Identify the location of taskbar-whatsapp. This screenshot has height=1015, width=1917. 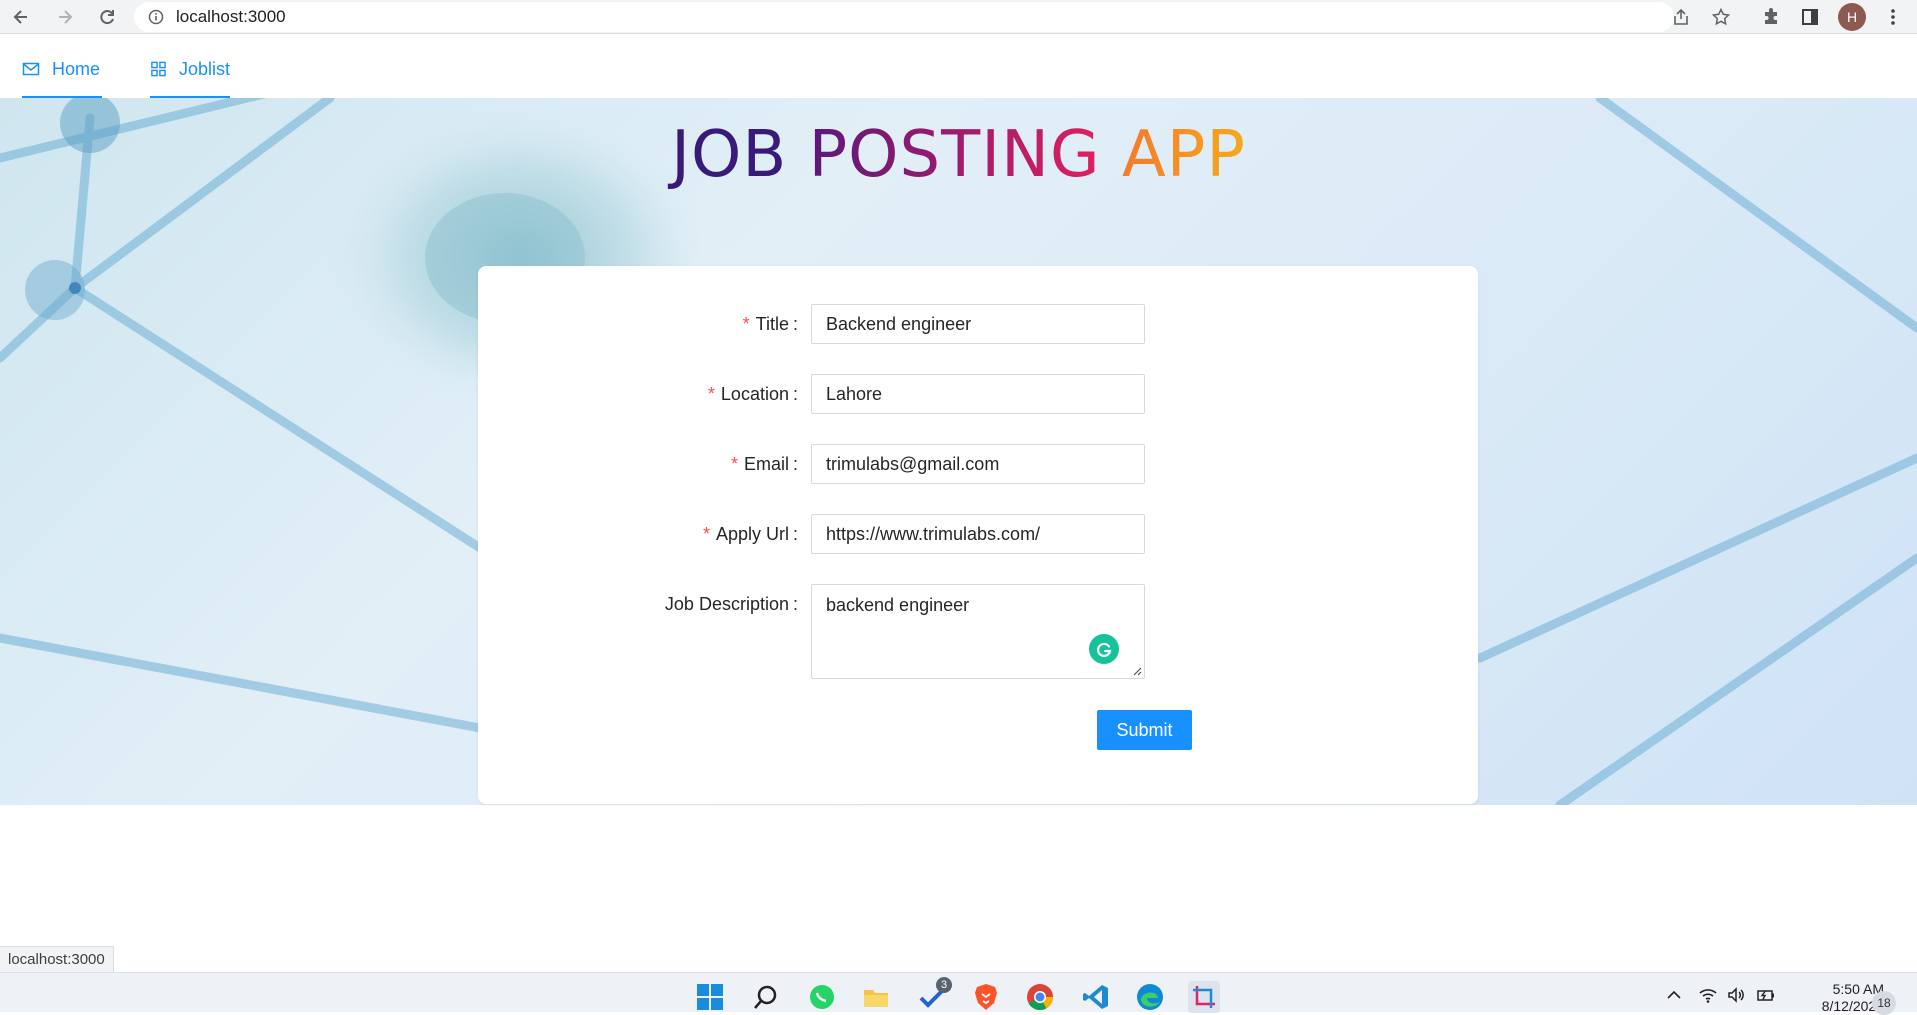
(822, 997).